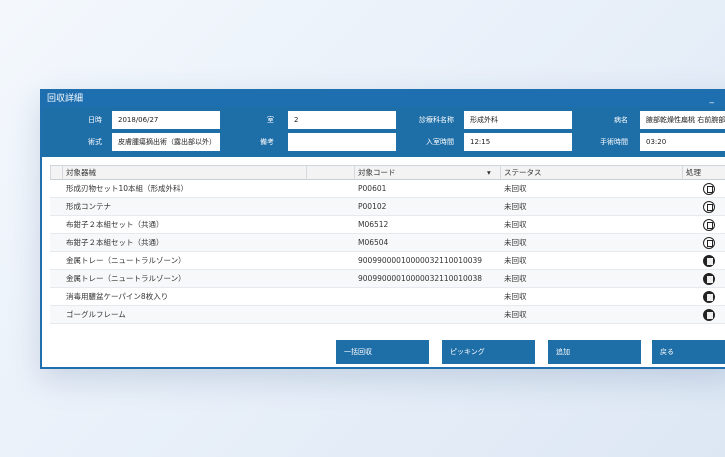 The height and width of the screenshot is (457, 725). I want to click on instrument-code-cell: 9009900001000003211001003​9, so click(420, 260).